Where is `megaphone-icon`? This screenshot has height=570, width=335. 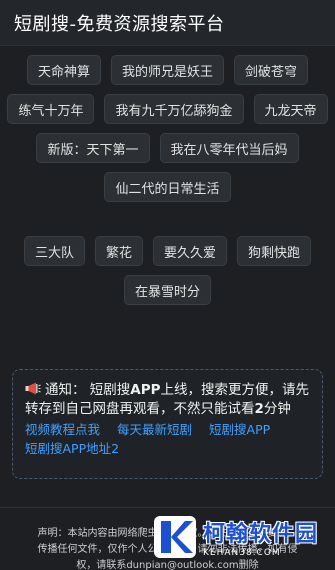
megaphone-icon is located at coordinates (33, 388).